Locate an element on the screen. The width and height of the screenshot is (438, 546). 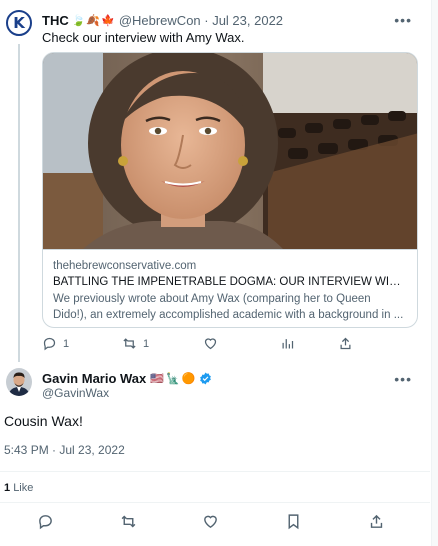
name-badges: 🇺🇸 🗽 🟠 is located at coordinates (181, 378).